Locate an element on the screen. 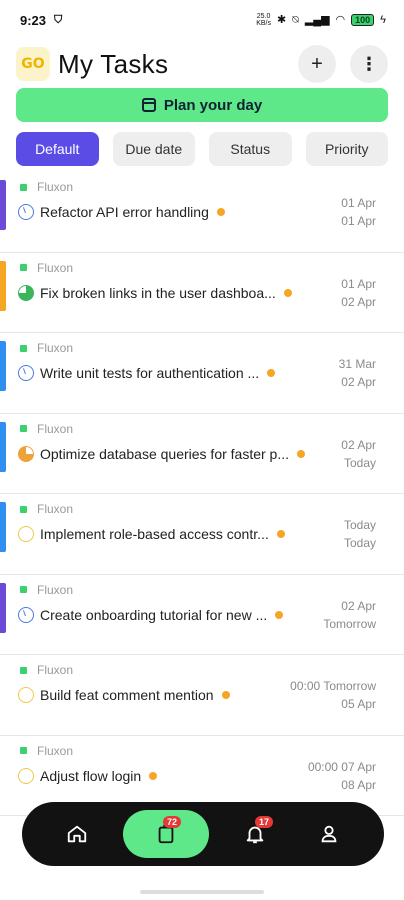  task-dates: Today Today is located at coordinates (360, 534).